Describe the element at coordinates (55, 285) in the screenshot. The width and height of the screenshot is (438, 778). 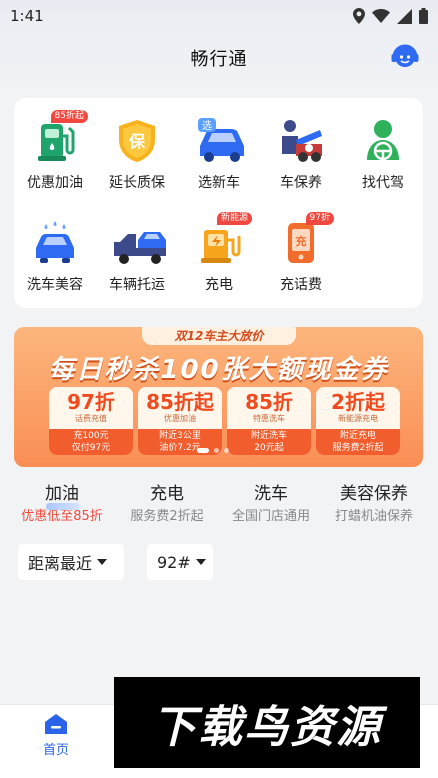
I see `service-label: 洗车美容` at that location.